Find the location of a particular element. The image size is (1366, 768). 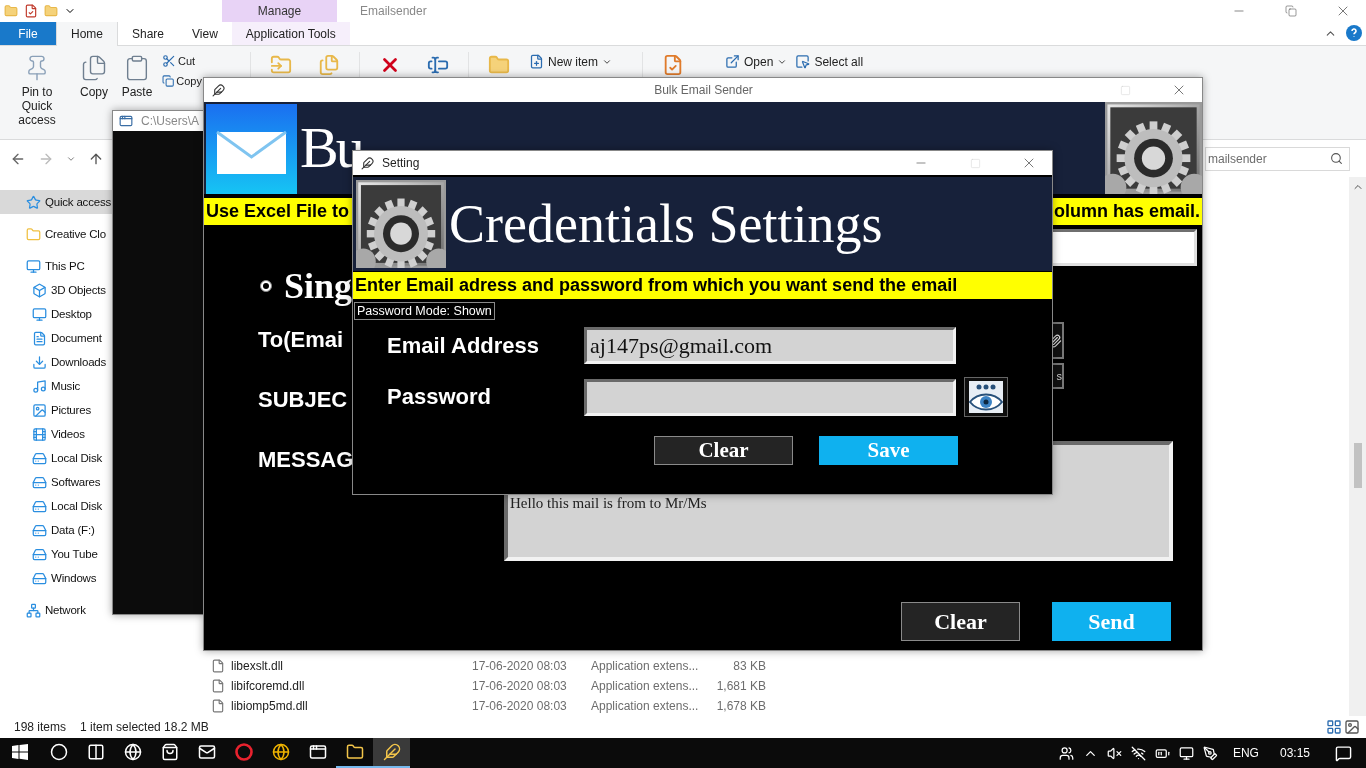

file-row: libexslt.dll 17-06-2020 08:03 Application extens... 83 KB is located at coordinates (483, 666).